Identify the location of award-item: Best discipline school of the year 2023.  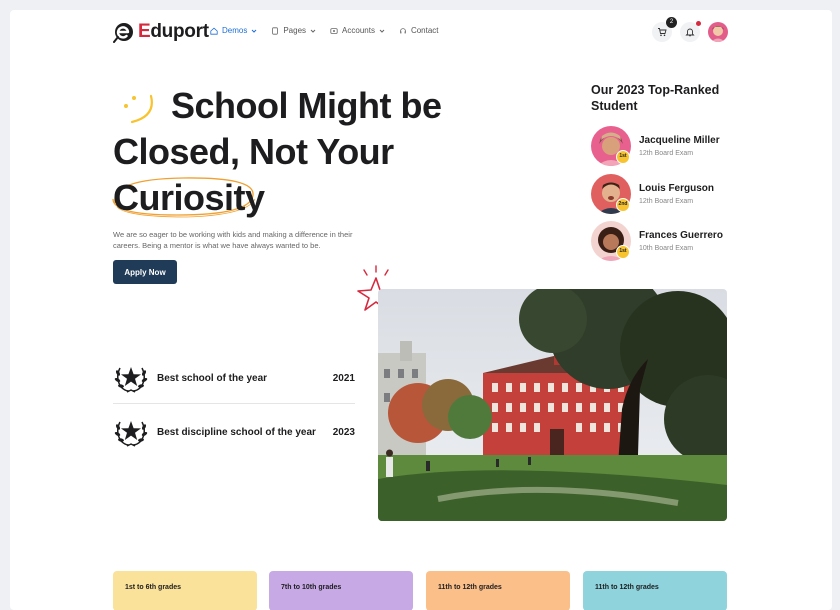
(234, 432).